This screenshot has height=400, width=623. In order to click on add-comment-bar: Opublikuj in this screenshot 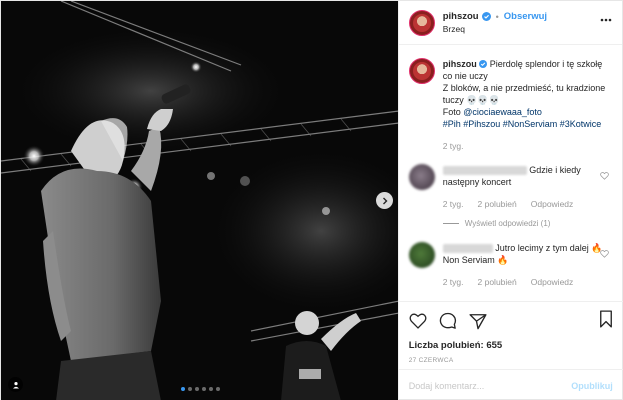, I will do `click(510, 384)`.